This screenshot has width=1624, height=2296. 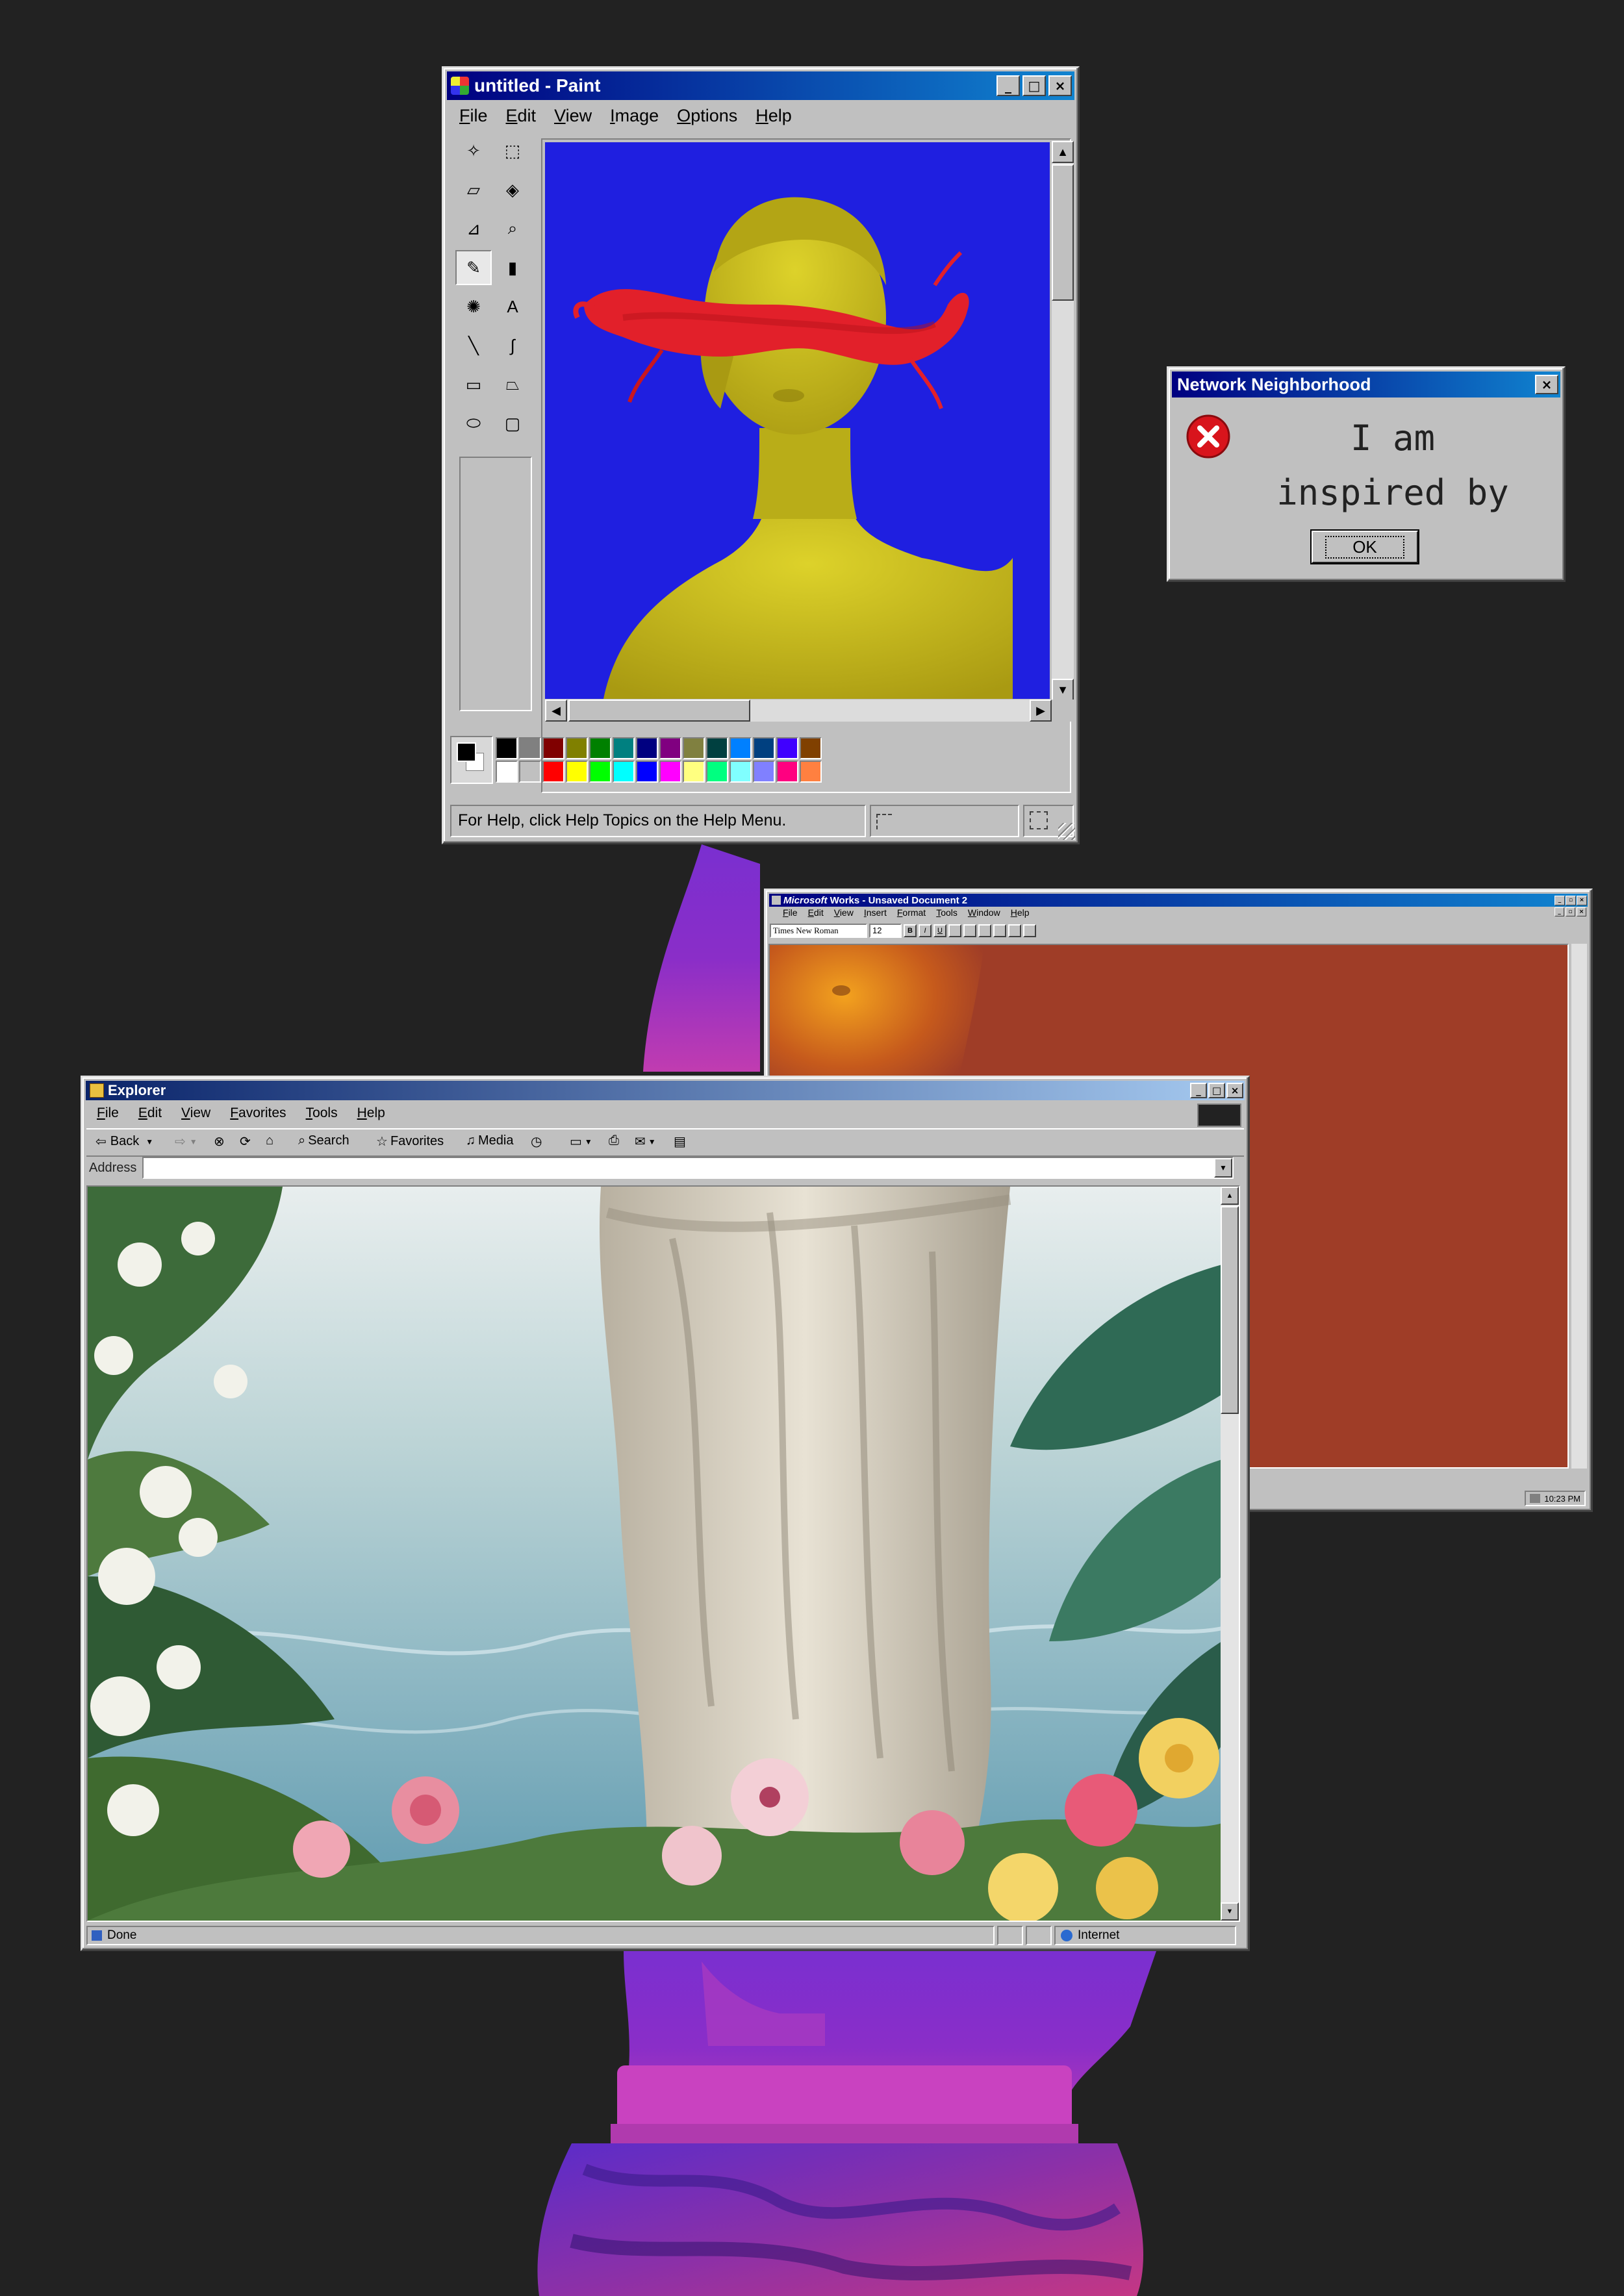 What do you see at coordinates (1559, 911) in the screenshot?
I see `doc-minimize-button: _` at bounding box center [1559, 911].